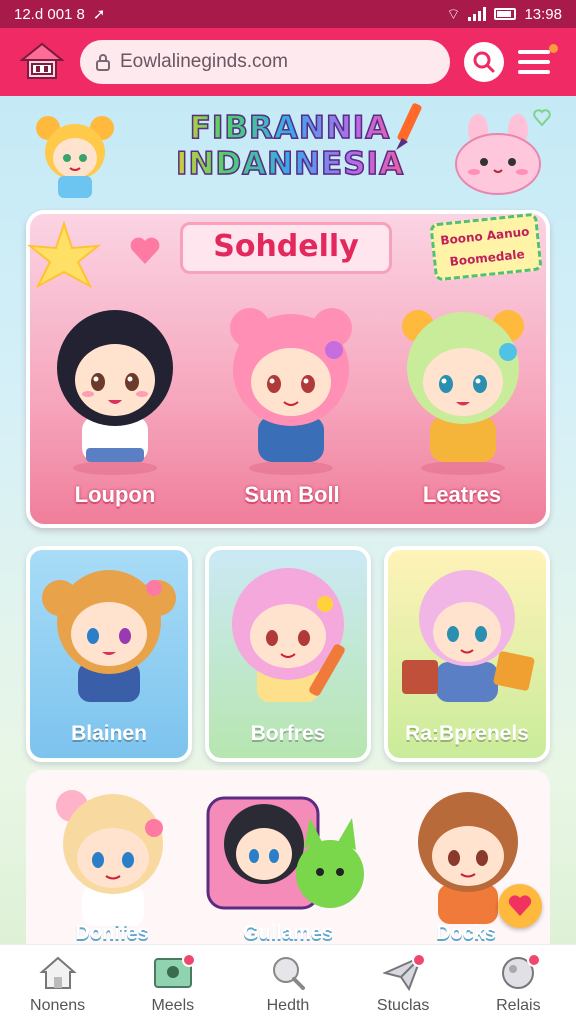 Image resolution: width=576 pixels, height=1024 pixels. Describe the element at coordinates (204, 61) in the screenshot. I see `address-text: Eowlalineginds.com` at that location.